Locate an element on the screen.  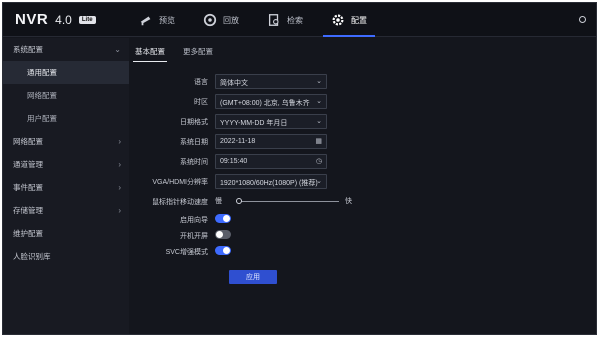
sidebar-item-event: 事件配置 › is located at coordinates (66, 187).